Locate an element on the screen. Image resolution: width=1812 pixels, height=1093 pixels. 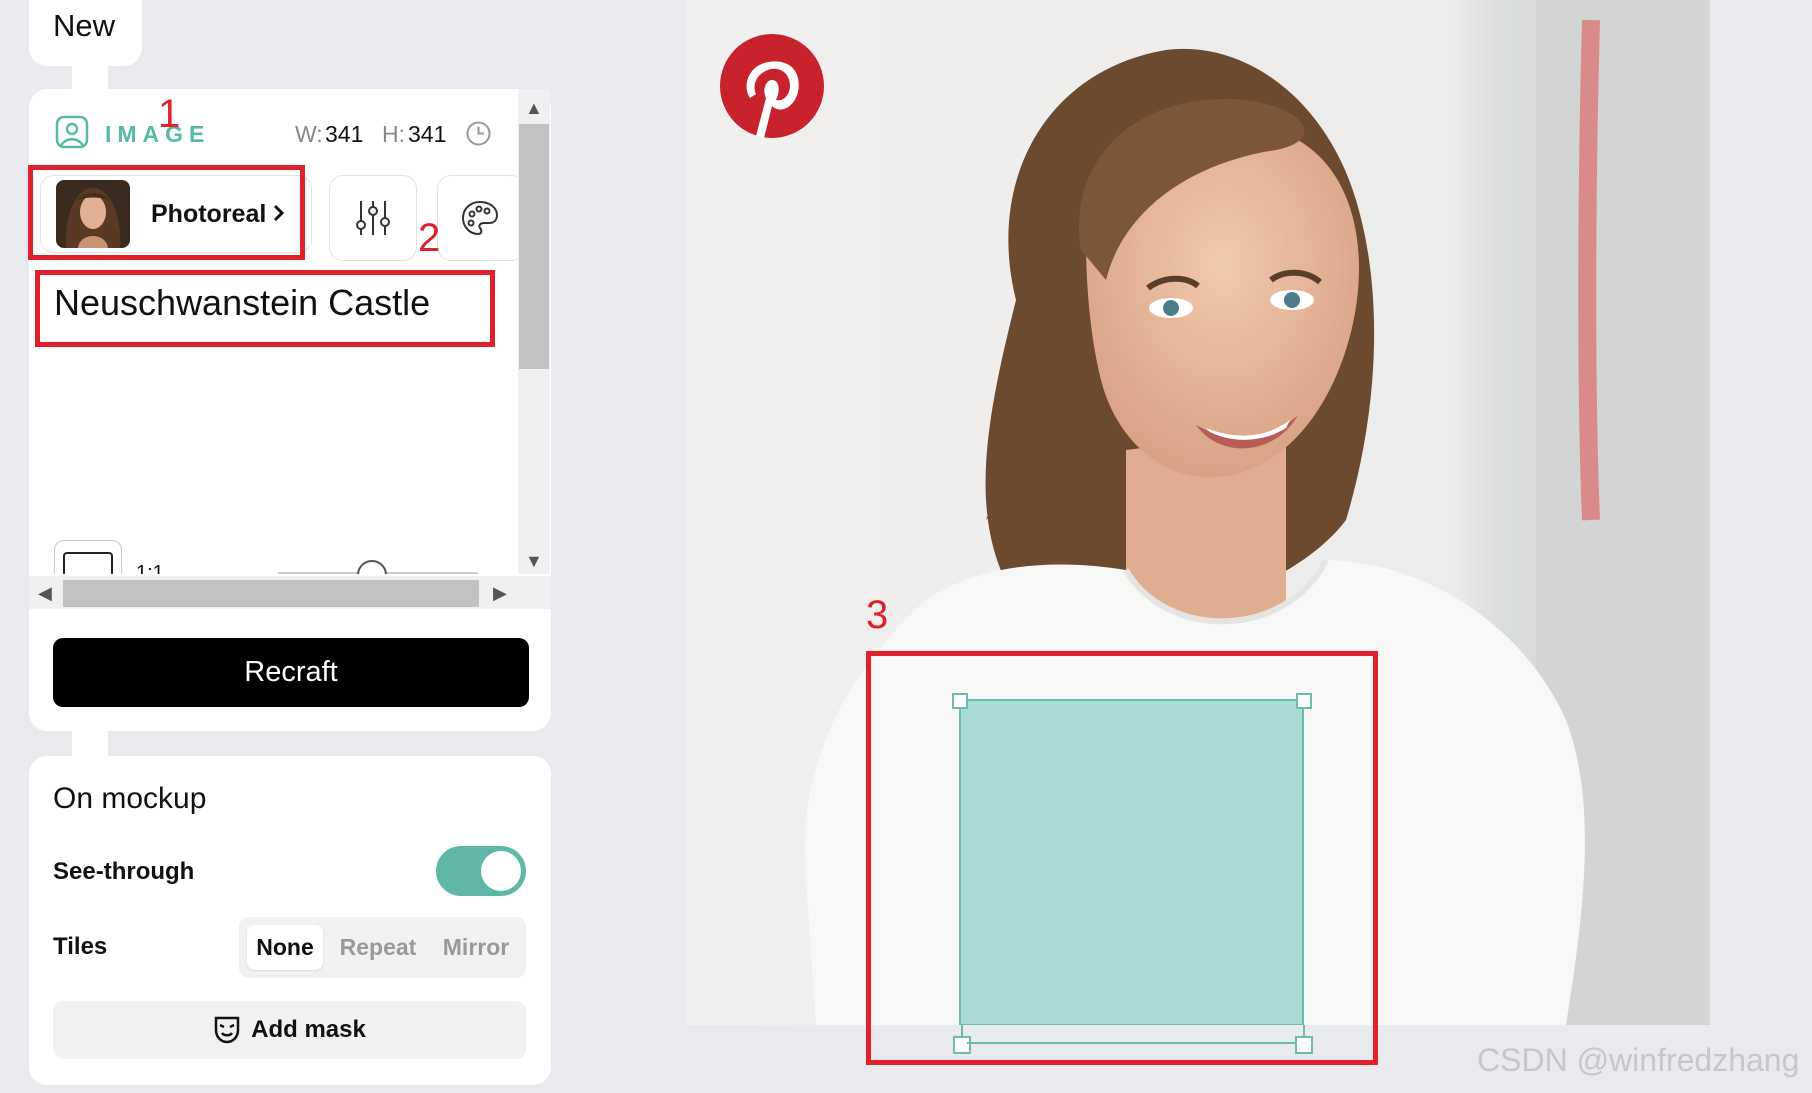
sliders-icon is located at coordinates (373, 218).